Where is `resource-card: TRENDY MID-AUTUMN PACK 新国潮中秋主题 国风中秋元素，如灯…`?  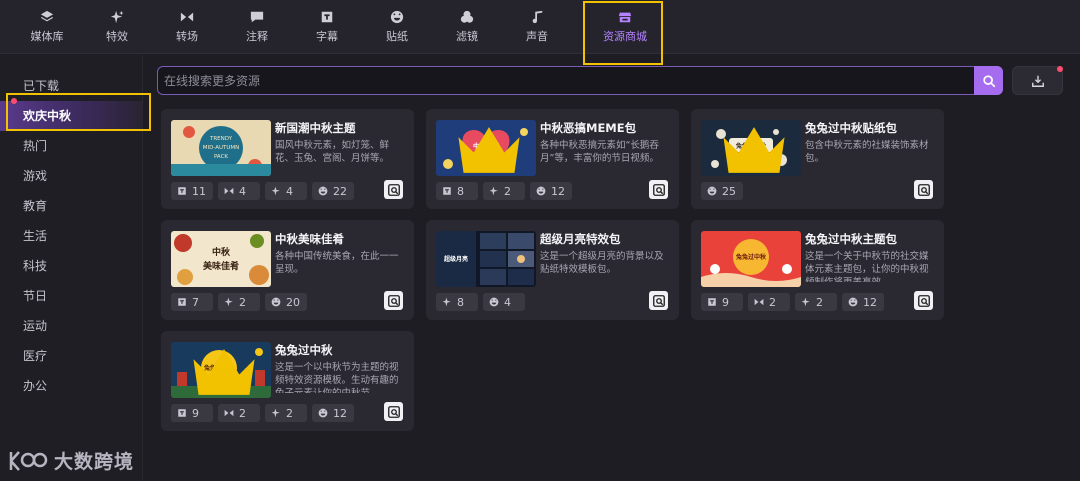
resource-card: TRENDY MID-AUTUMN PACK 新国潮中秋主题 国风中秋元素，如灯… is located at coordinates (287, 159).